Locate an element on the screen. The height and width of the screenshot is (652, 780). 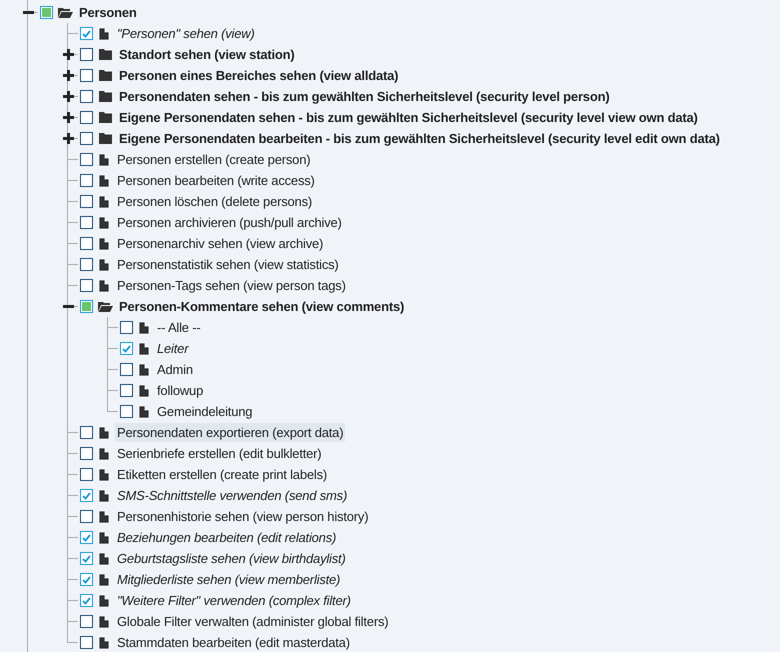
permission-label: Personenstatistik sehen (view statistics) is located at coordinates (228, 264).